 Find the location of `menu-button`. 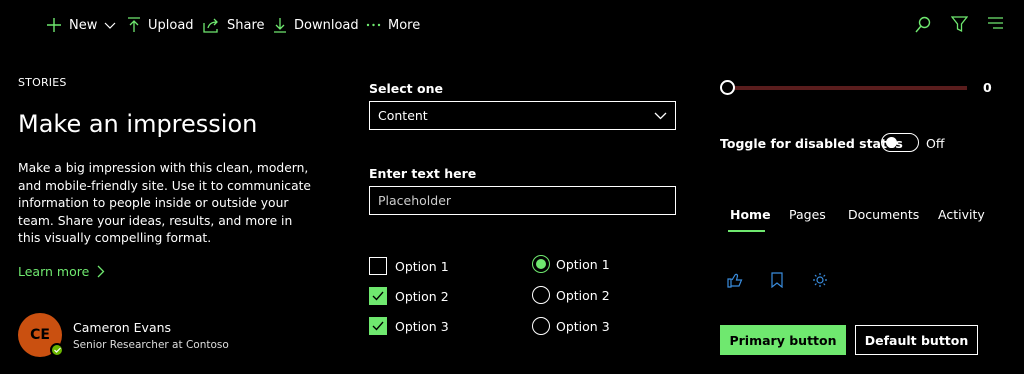

menu-button is located at coordinates (995, 25).